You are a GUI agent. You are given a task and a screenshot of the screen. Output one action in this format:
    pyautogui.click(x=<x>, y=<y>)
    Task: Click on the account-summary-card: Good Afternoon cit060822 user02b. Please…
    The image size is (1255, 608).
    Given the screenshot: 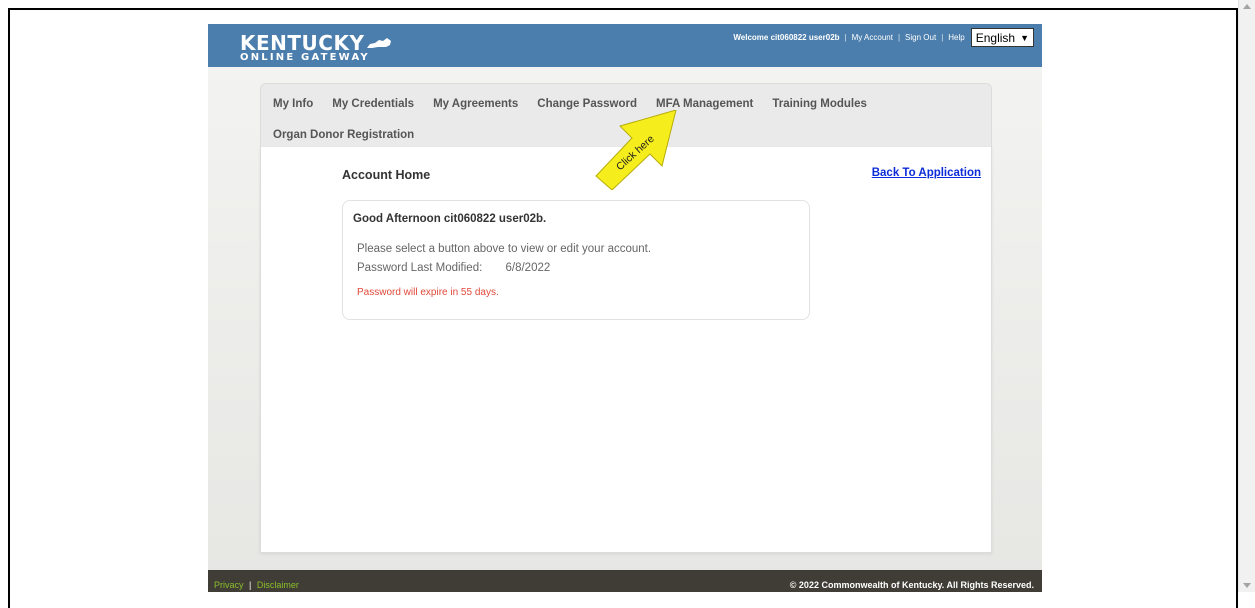 What is the action you would take?
    pyautogui.click(x=576, y=260)
    